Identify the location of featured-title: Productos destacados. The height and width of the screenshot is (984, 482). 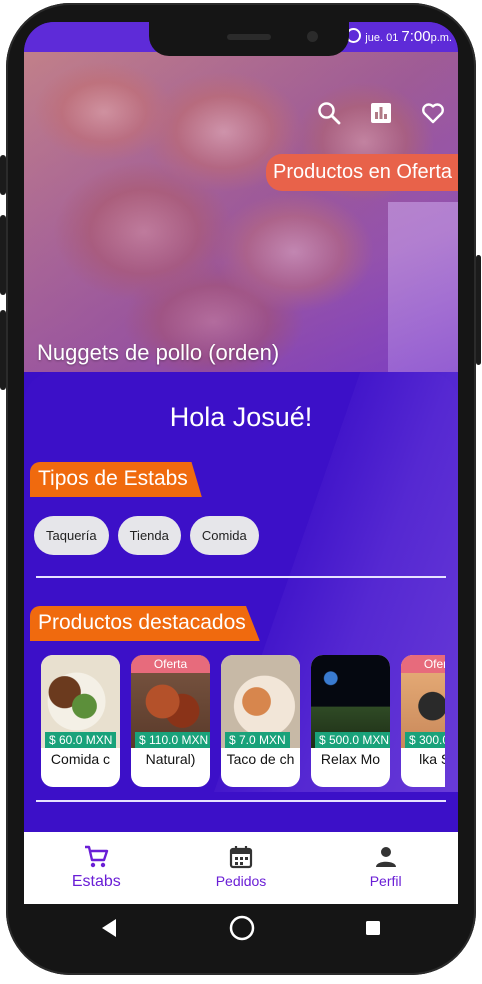
(145, 623).